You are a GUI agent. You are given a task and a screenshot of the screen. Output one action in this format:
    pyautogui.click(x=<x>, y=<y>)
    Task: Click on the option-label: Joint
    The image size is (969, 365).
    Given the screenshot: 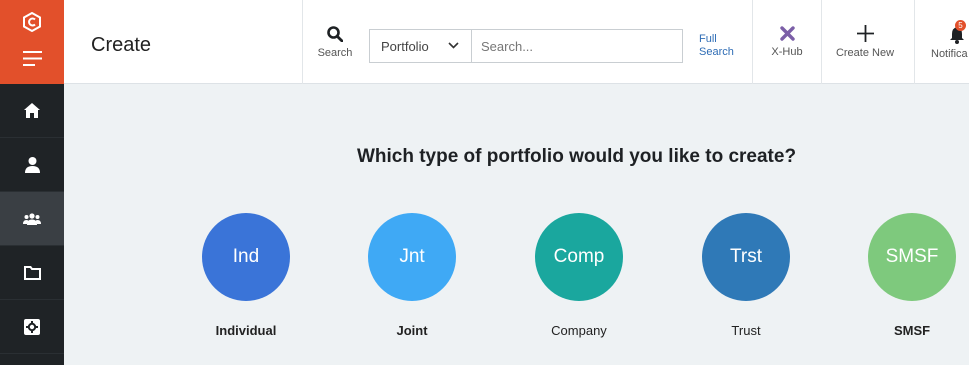 What is the action you would take?
    pyautogui.click(x=412, y=330)
    